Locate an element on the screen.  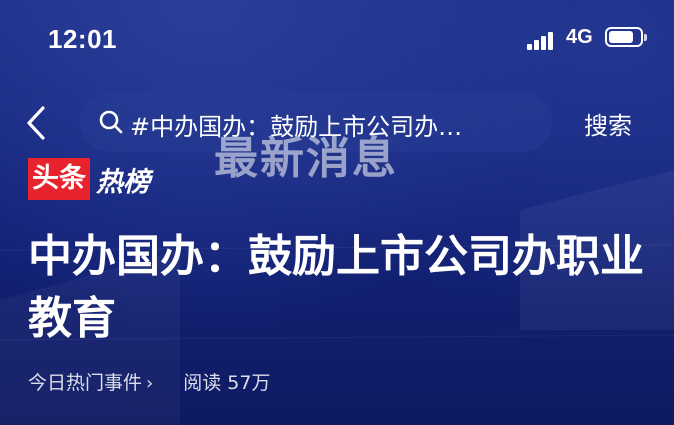
signal-icon is located at coordinates (542, 40).